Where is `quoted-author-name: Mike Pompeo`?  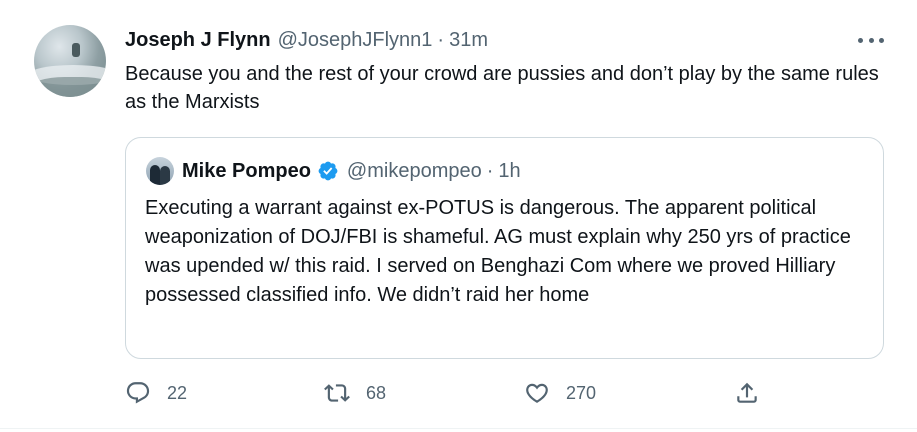 quoted-author-name: Mike Pompeo is located at coordinates (246, 170).